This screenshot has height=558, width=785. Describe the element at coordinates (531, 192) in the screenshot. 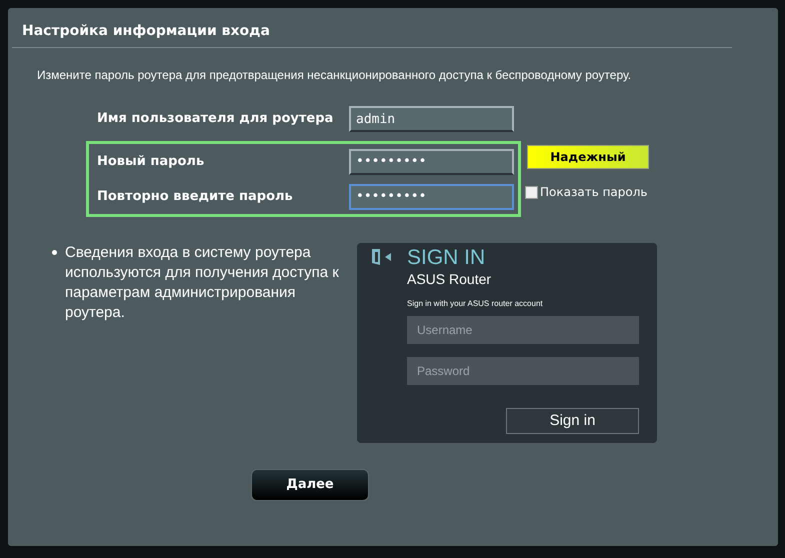

I see `checkbox` at that location.